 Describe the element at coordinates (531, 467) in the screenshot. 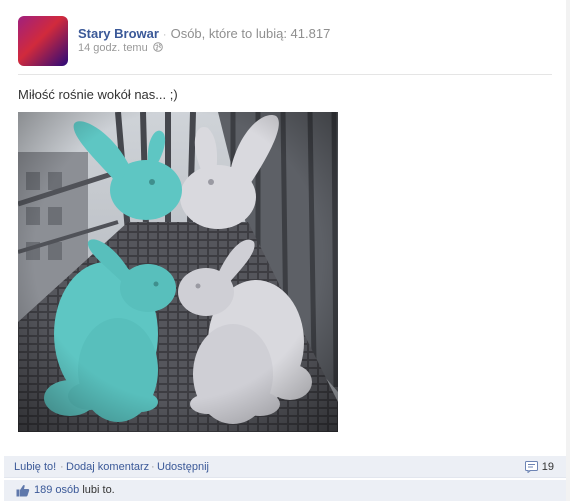

I see `comment-icon` at that location.